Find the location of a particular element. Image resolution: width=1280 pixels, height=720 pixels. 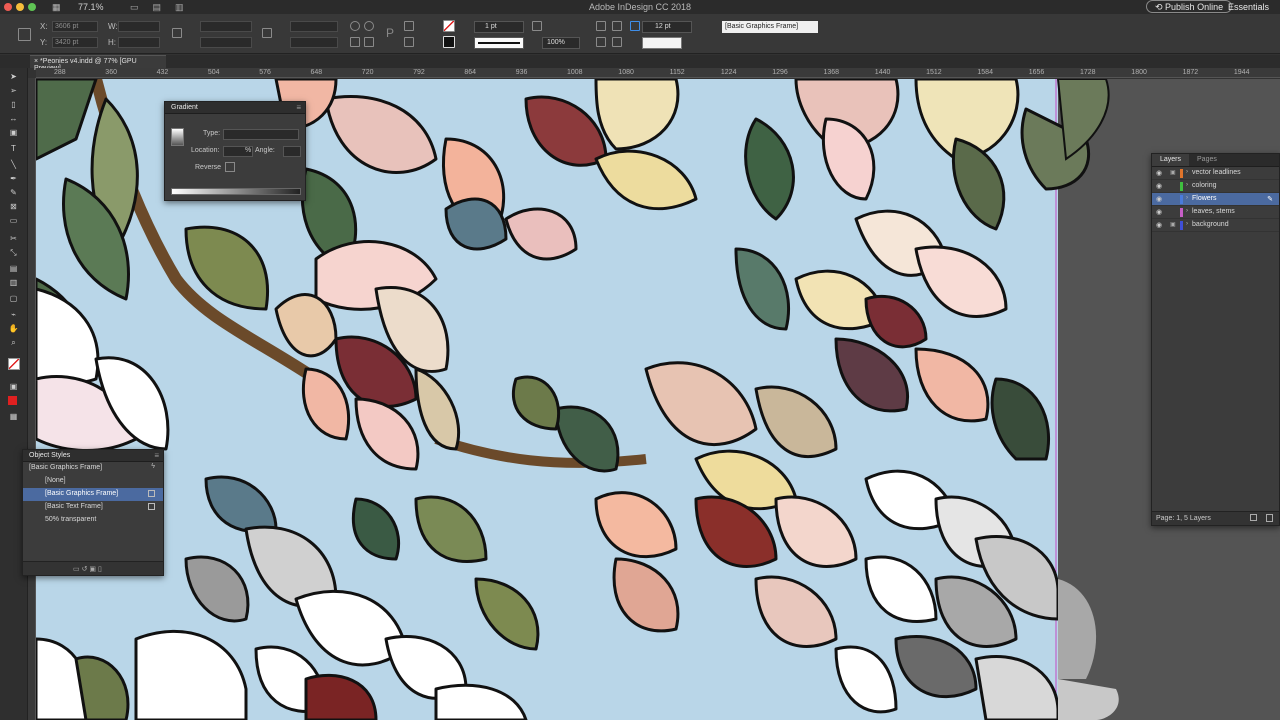

angle-field is located at coordinates (292, 151).